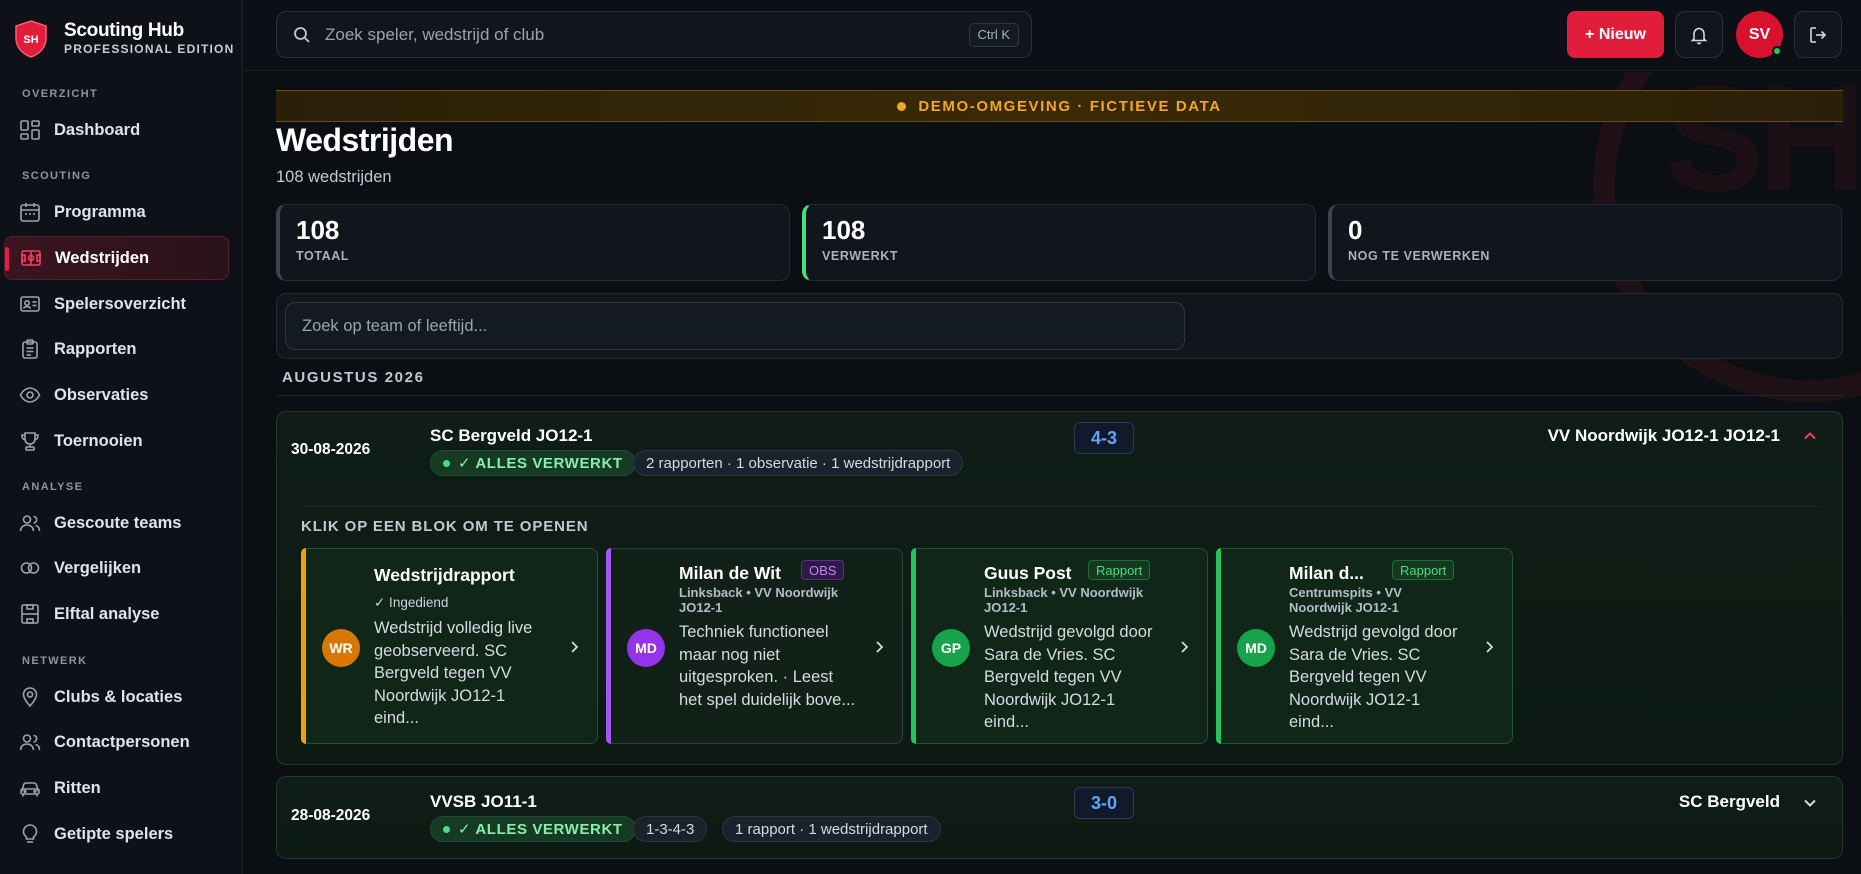 The width and height of the screenshot is (1861, 874). Describe the element at coordinates (625, 34) in the screenshot. I see `search-input` at that location.